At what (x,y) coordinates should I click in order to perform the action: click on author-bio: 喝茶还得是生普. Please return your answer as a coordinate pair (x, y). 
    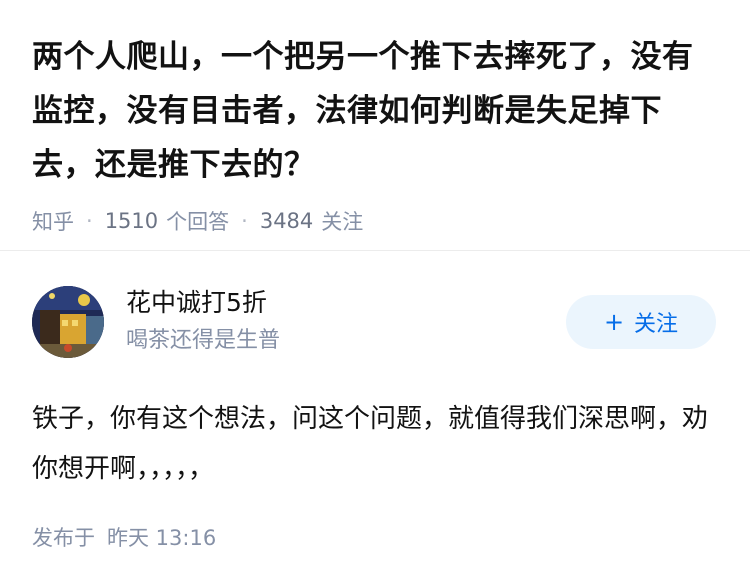
    Looking at the image, I should click on (203, 340).